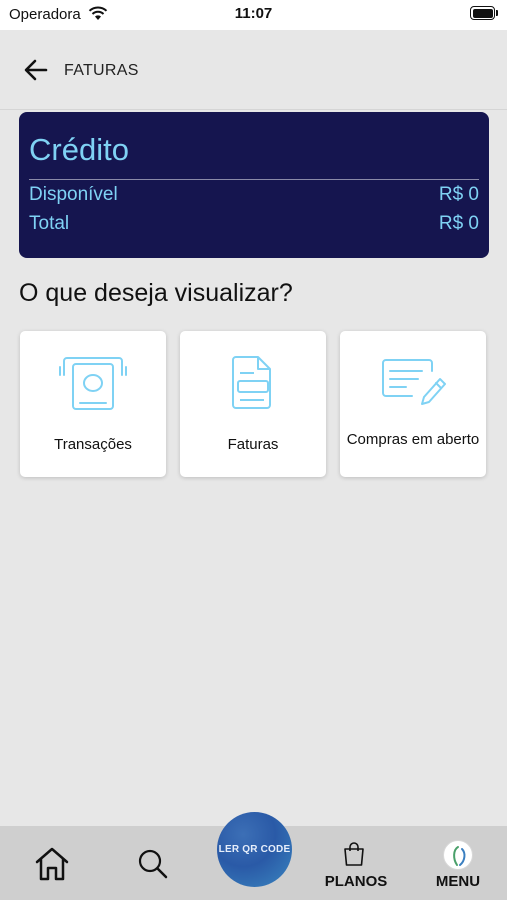  I want to click on option-label: Compras em aberto, so click(413, 439).